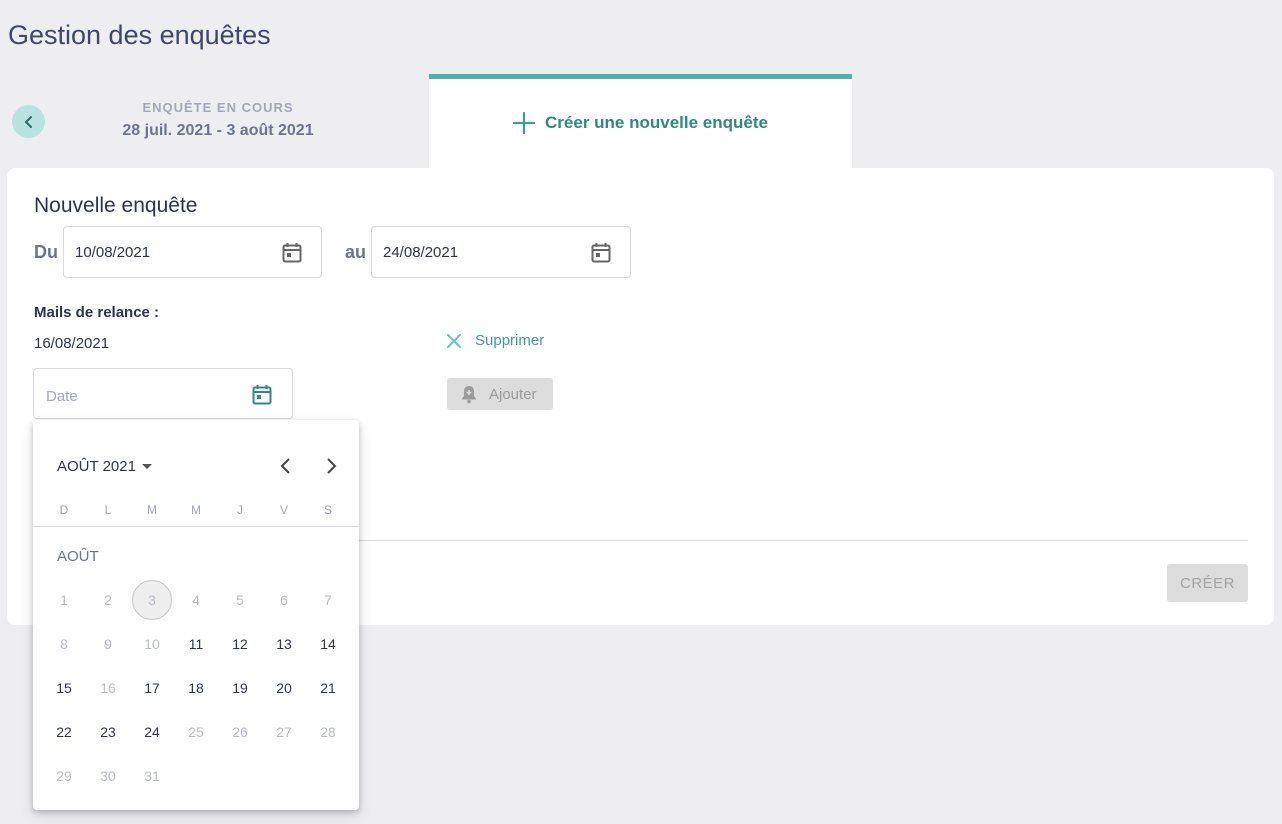 Image resolution: width=1282 pixels, height=824 pixels. I want to click on weekday-header: D L M M J V S, so click(196, 510).